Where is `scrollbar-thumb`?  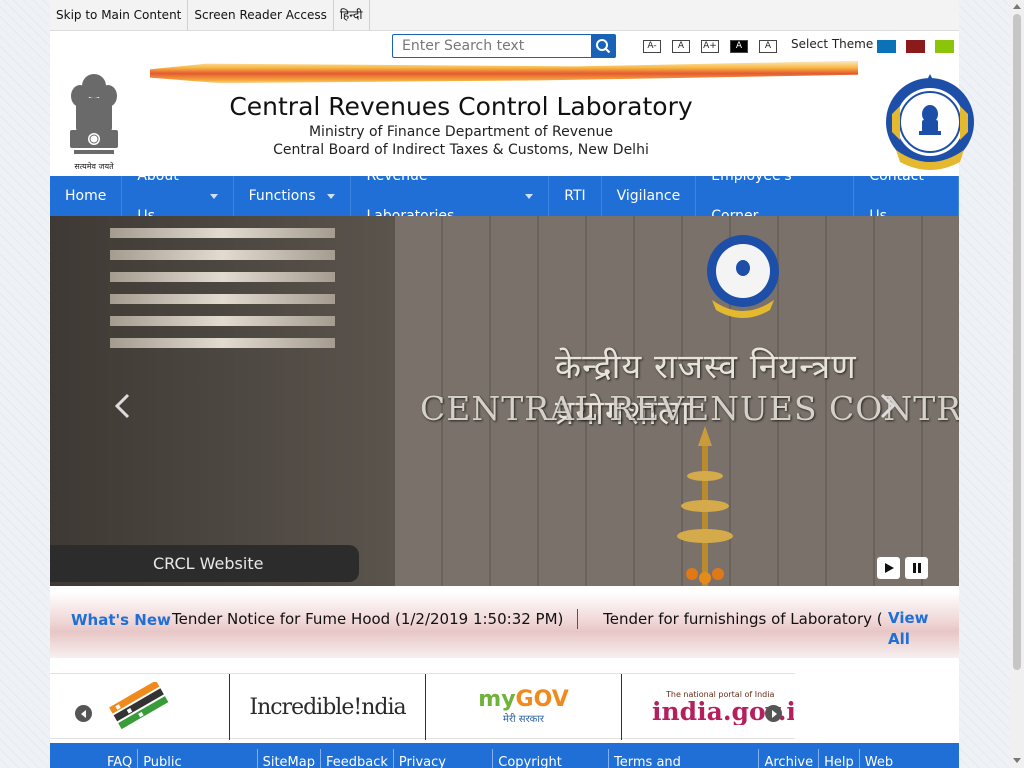 scrollbar-thumb is located at coordinates (1017, 342).